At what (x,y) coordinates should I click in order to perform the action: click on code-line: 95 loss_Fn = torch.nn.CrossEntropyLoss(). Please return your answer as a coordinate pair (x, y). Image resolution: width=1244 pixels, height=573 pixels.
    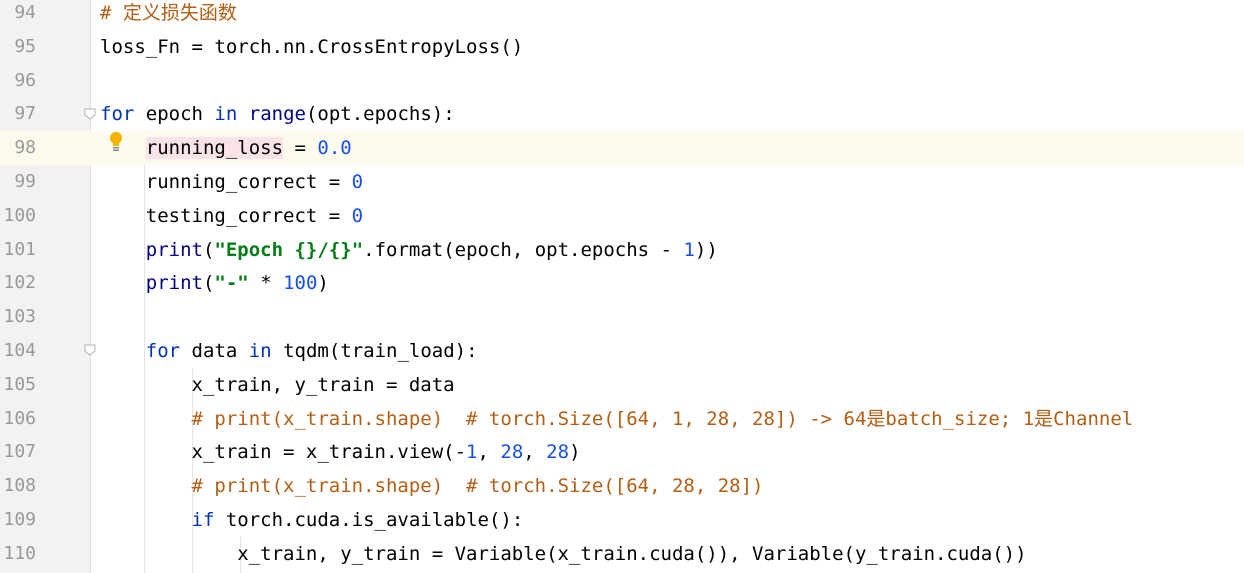
    Looking at the image, I should click on (622, 47).